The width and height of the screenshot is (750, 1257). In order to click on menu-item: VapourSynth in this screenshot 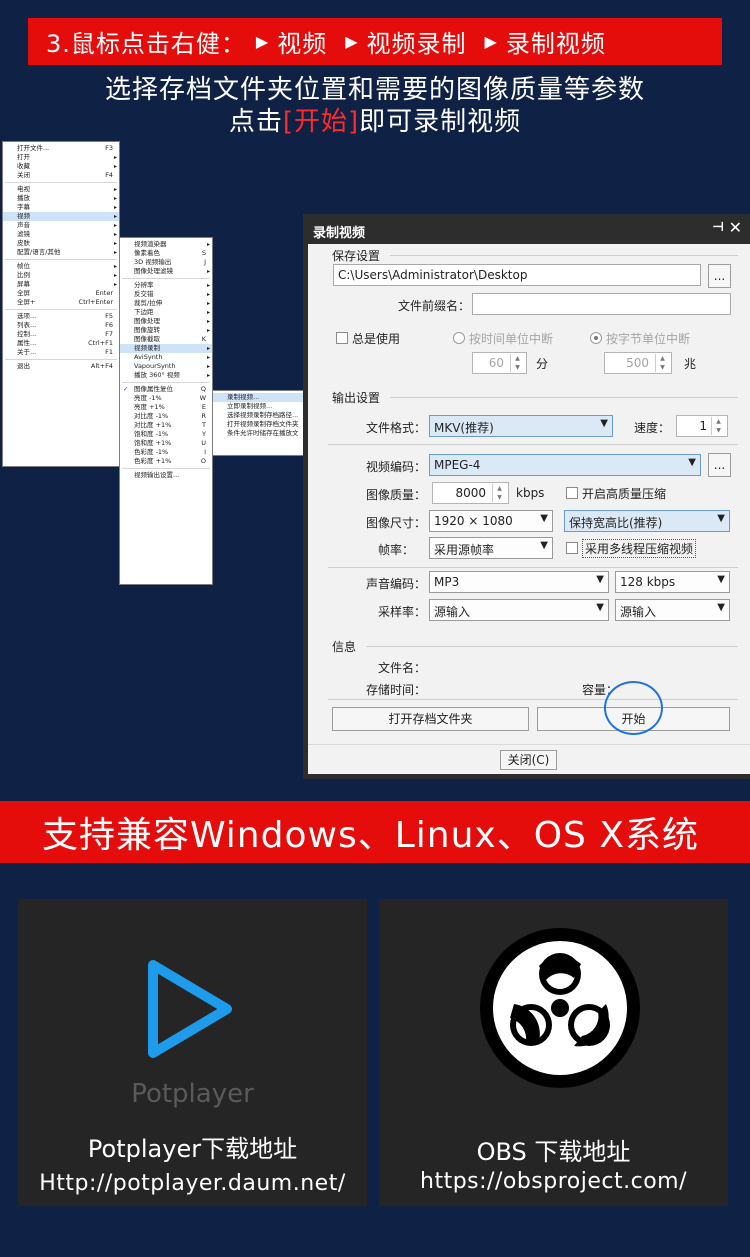, I will do `click(166, 366)`.